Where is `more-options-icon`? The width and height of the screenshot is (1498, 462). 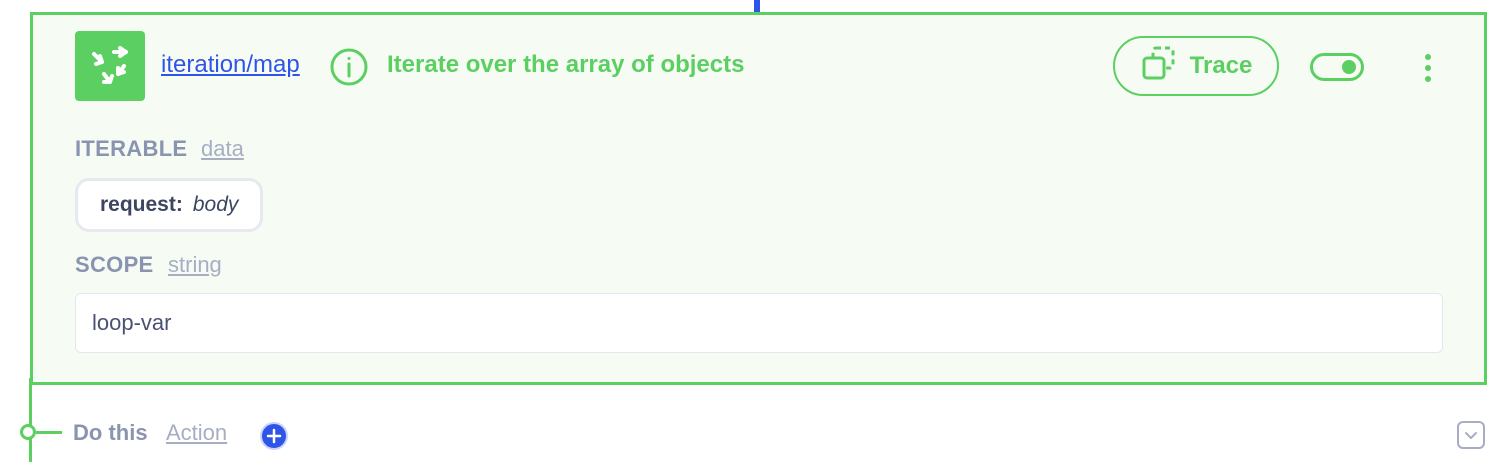 more-options-icon is located at coordinates (1428, 68).